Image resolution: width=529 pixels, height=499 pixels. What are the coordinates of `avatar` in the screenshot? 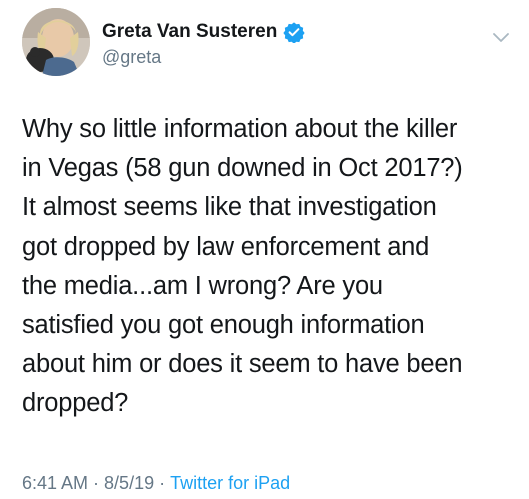 It's located at (56, 42).